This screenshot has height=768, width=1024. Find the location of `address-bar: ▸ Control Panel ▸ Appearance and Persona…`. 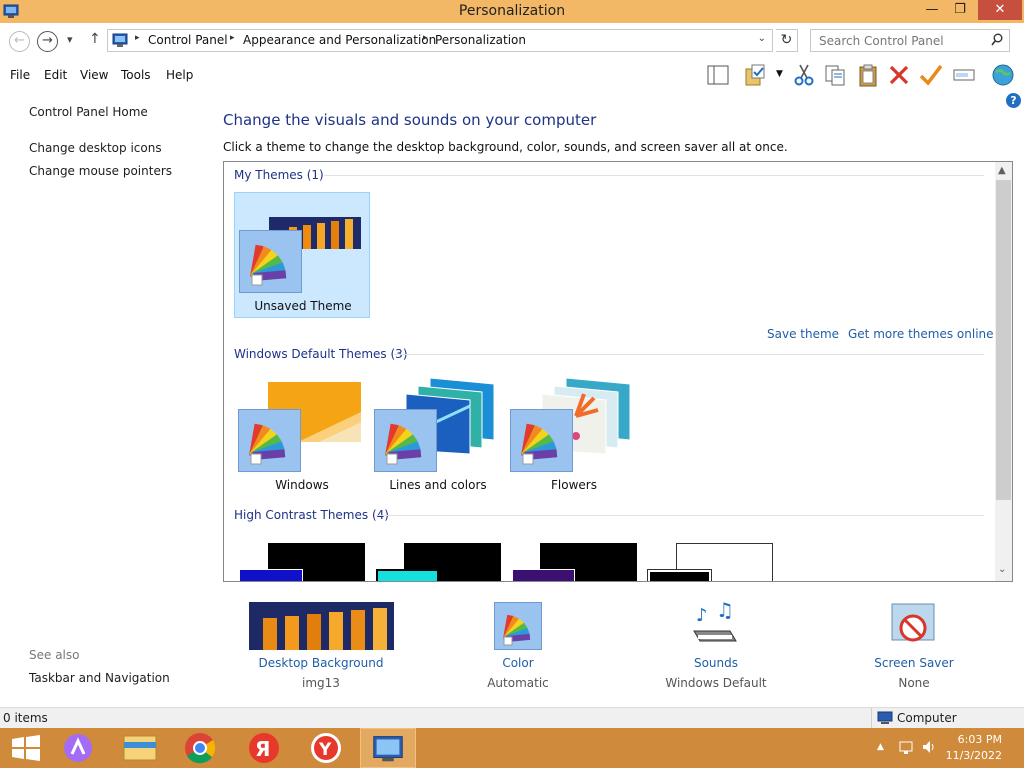

address-bar: ▸ Control Panel ▸ Appearance and Persona… is located at coordinates (440, 40).